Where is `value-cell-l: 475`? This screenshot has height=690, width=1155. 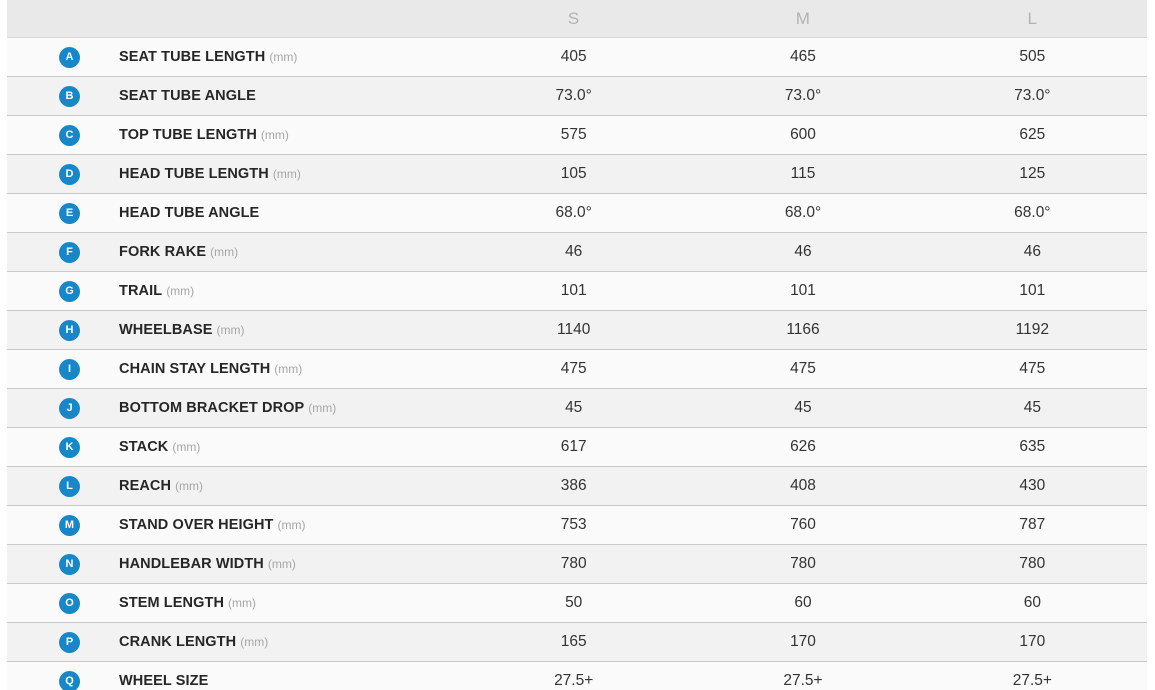 value-cell-l: 475 is located at coordinates (1032, 369).